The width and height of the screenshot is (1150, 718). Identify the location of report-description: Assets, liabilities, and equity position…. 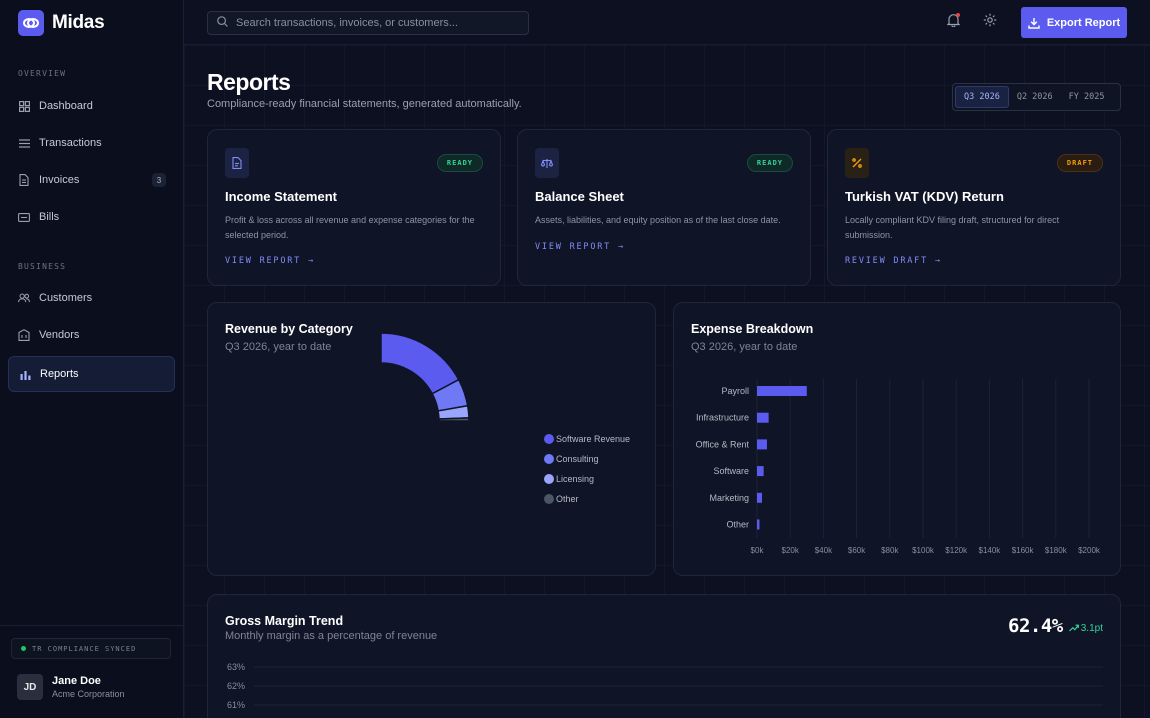
(658, 220).